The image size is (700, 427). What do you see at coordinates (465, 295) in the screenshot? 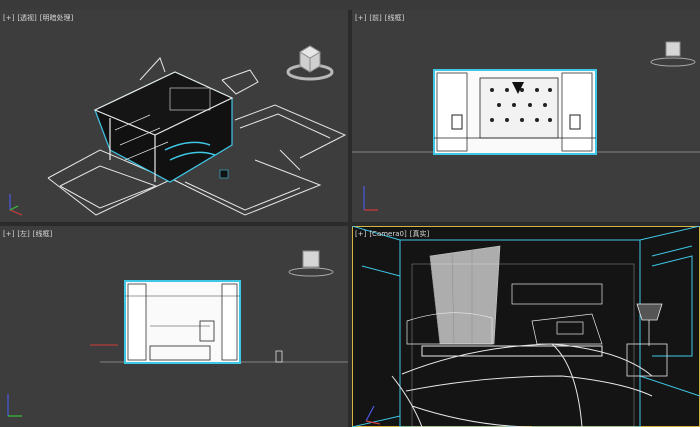
I see `curtain-model` at bounding box center [465, 295].